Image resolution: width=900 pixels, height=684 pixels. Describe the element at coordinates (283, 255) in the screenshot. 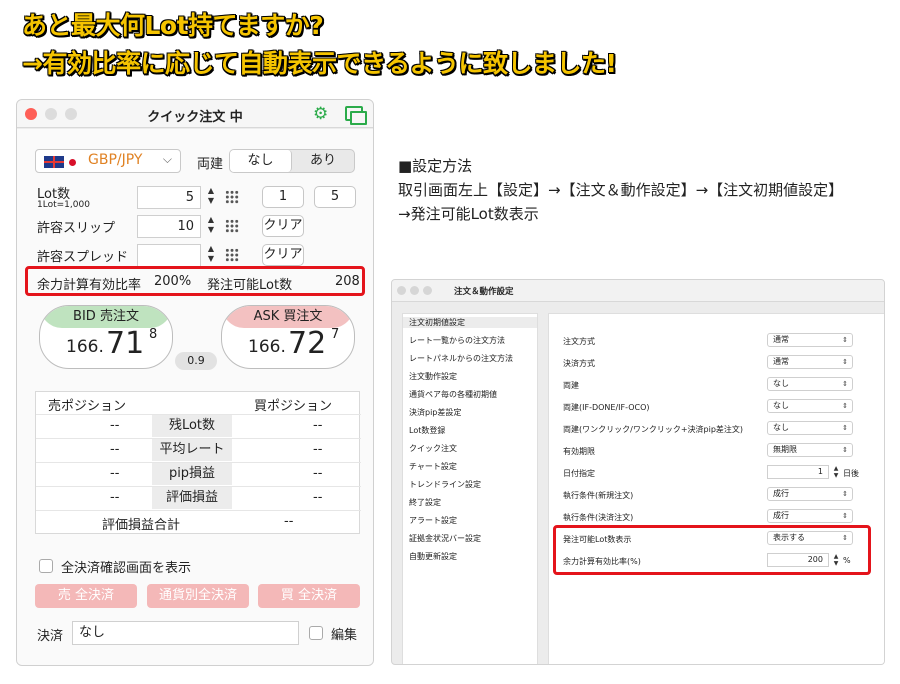

I see `spread-clear-button: クリア` at that location.